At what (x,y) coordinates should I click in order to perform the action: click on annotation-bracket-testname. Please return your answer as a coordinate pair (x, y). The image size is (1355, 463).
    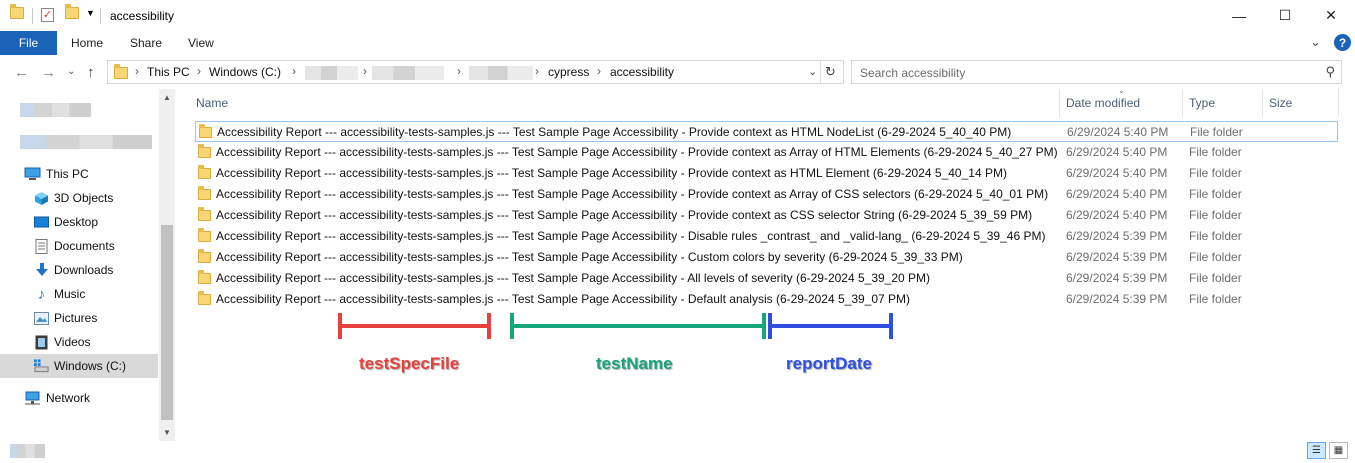
    Looking at the image, I should click on (638, 326).